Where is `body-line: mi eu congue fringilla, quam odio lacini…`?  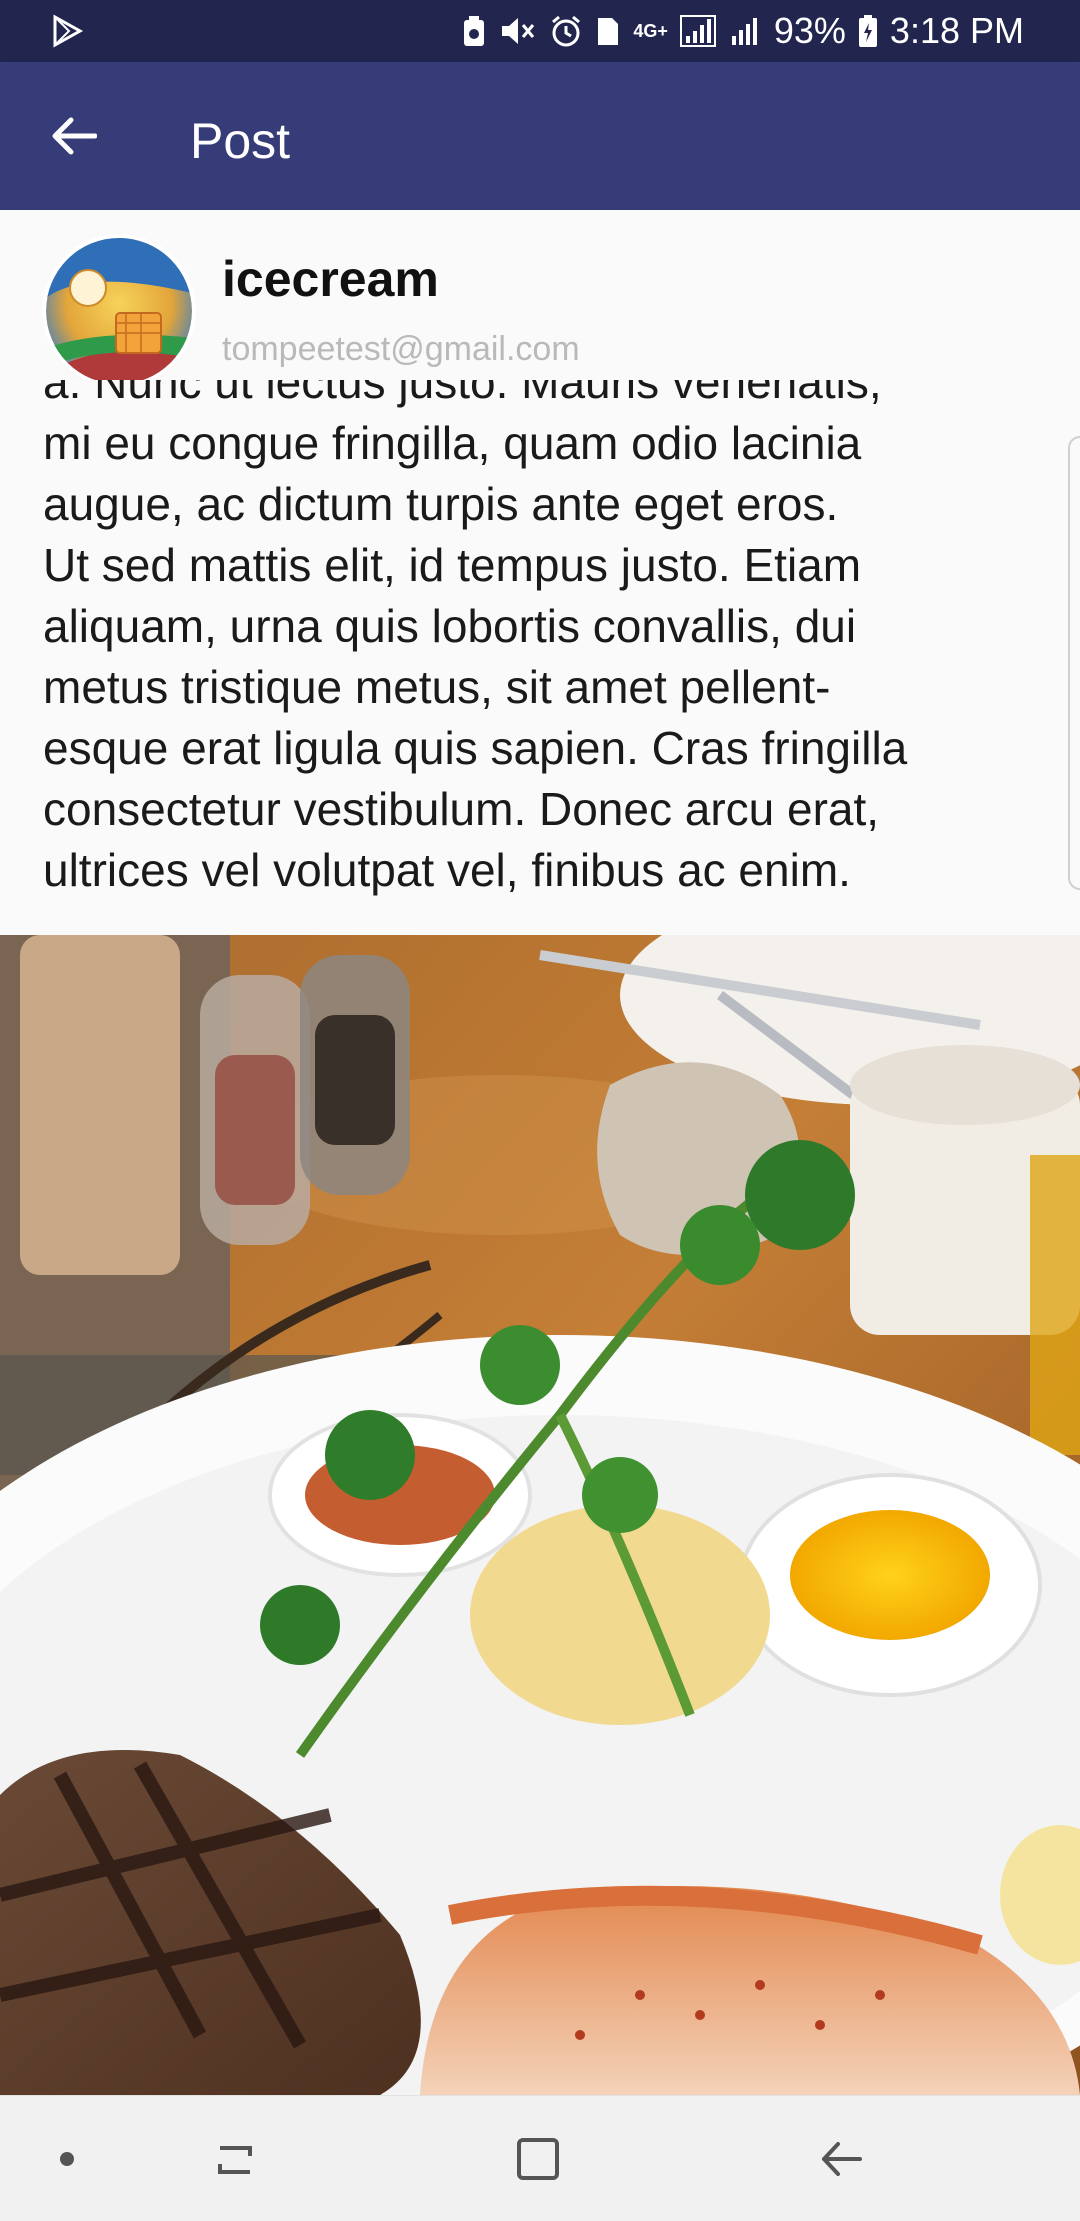 body-line: mi eu congue fringilla, quam odio lacini… is located at coordinates (452, 443).